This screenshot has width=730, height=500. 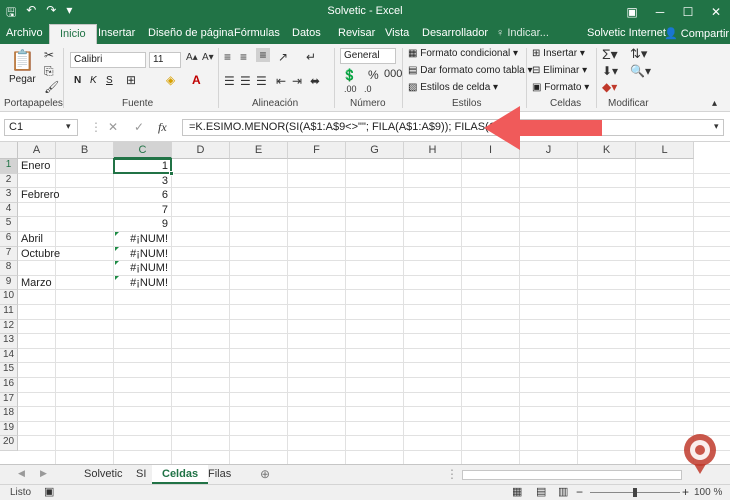 I want to click on close-button: ✕, so click(x=716, y=12).